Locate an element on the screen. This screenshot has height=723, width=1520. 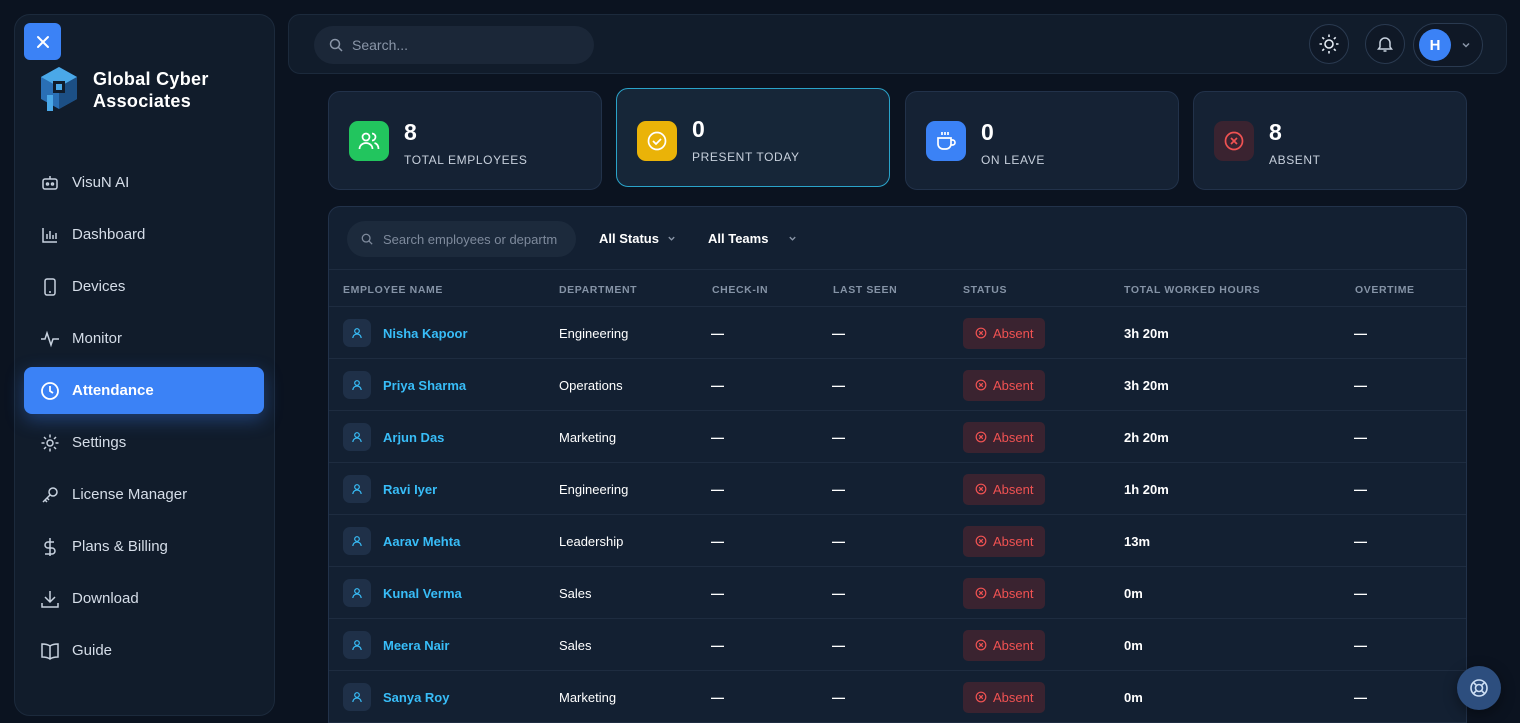
stat-label: TOTAL EMPLOYEES is located at coordinates (466, 160).